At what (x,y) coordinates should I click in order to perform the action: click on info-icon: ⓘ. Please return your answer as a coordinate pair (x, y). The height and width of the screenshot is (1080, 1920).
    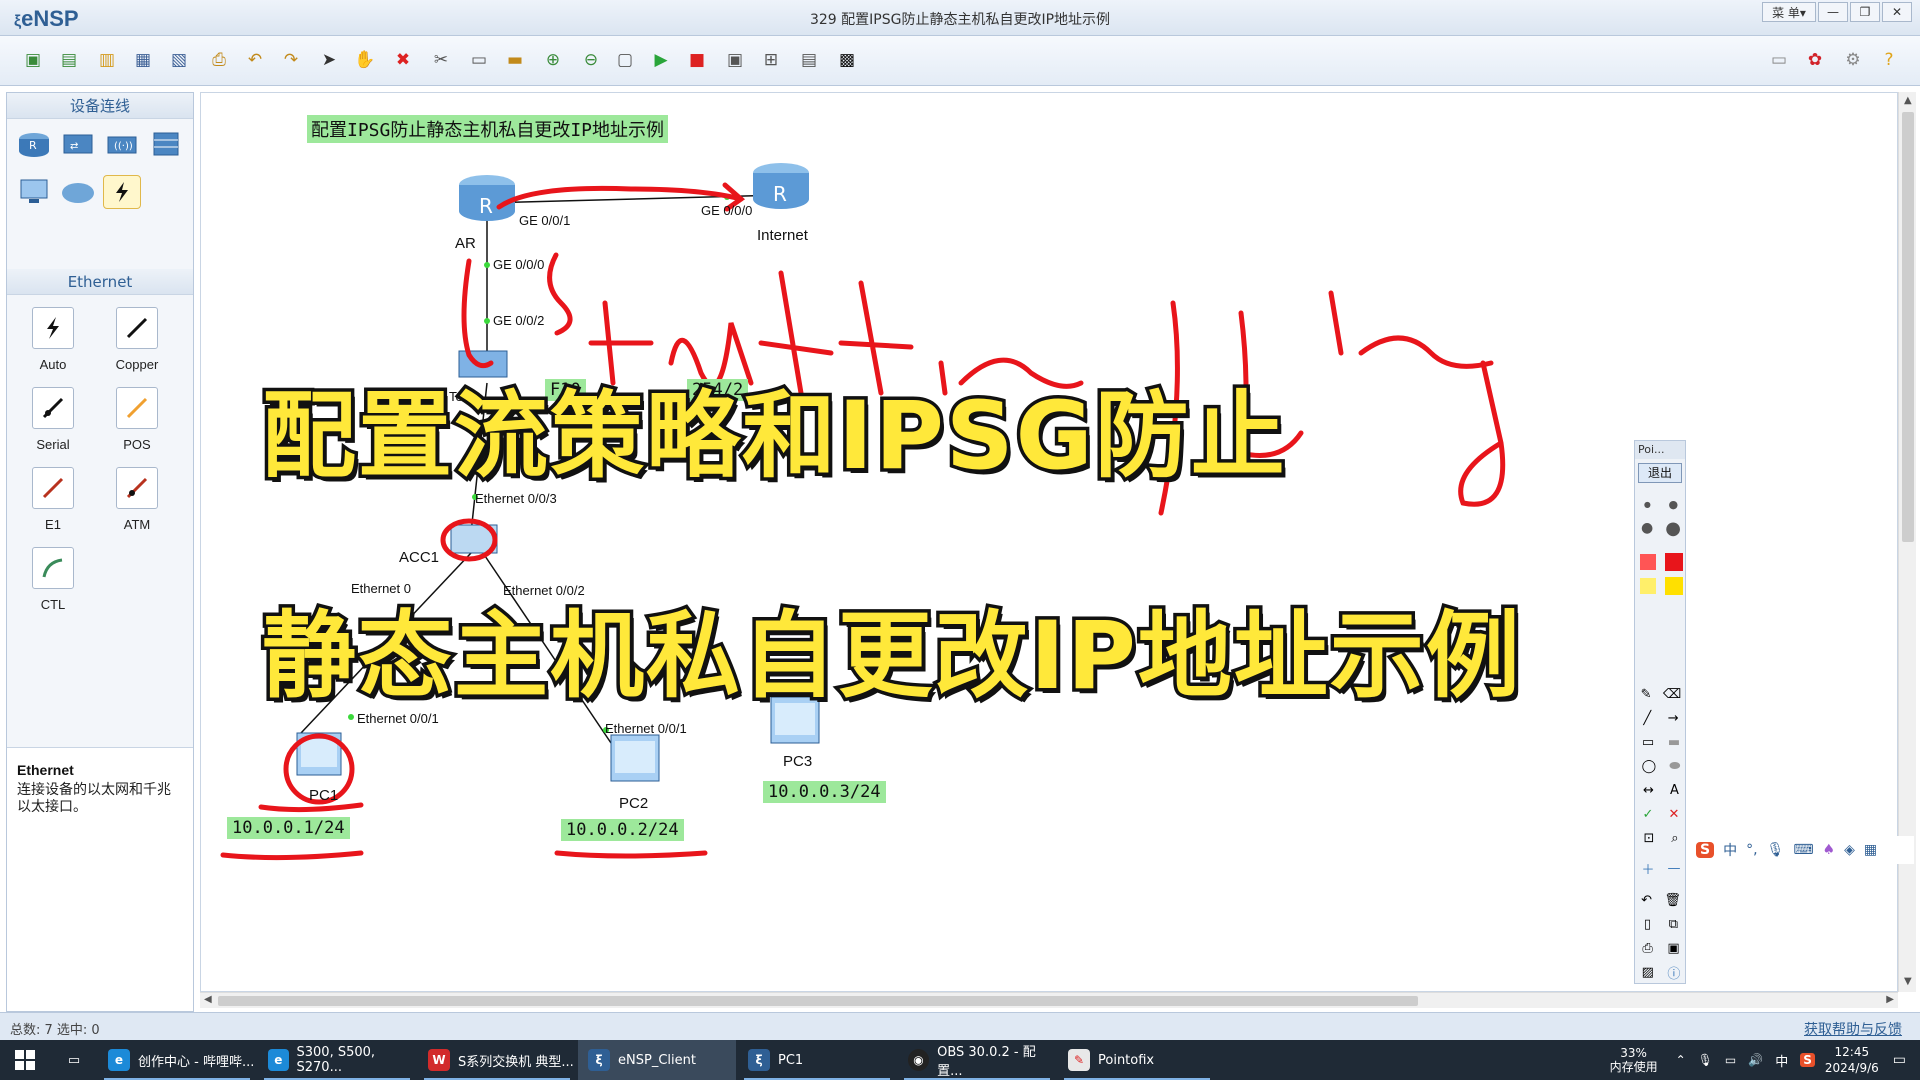
    Looking at the image, I should click on (1673, 972).